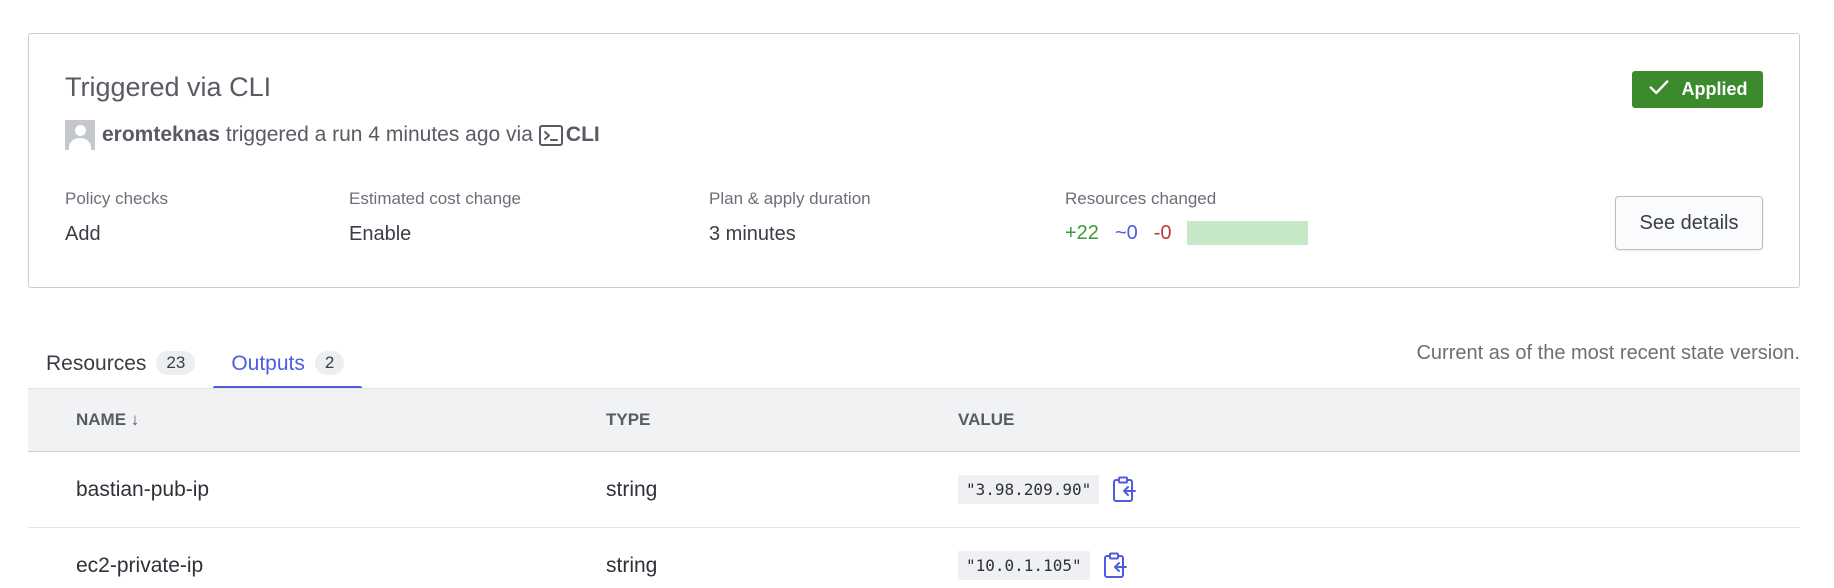 This screenshot has width=1834, height=588. I want to click on status-label: Applied, so click(1714, 89).